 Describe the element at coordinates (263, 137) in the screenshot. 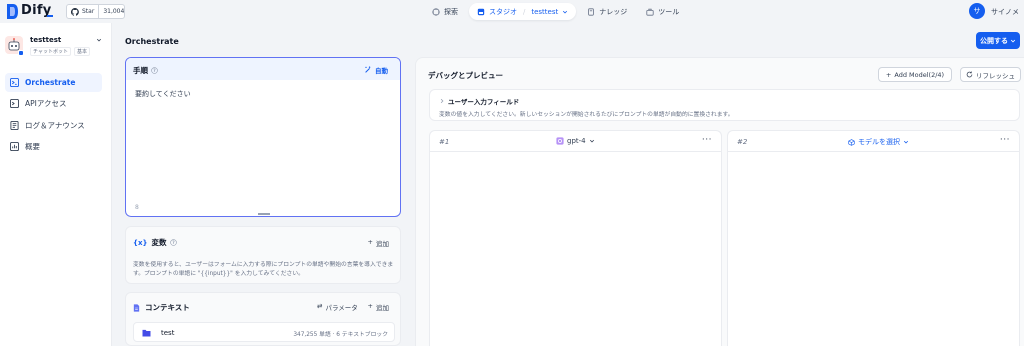

I see `prompt-editor-card: 手順 ? 自動 要約してください 8` at that location.